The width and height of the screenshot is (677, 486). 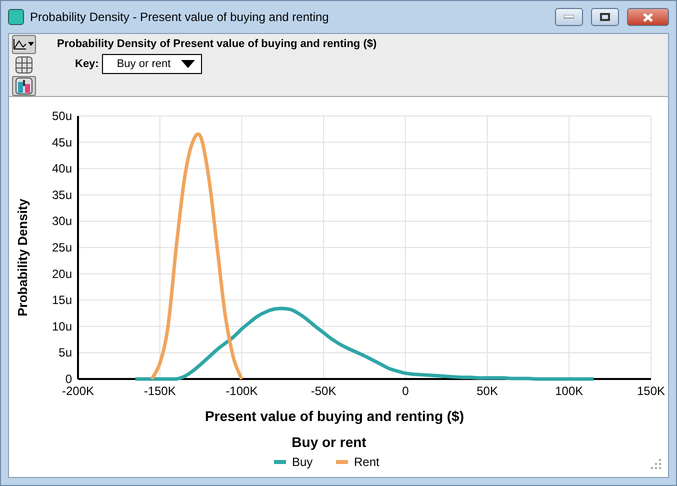 What do you see at coordinates (62, 221) in the screenshot?
I see `y-tick-label: 30u` at bounding box center [62, 221].